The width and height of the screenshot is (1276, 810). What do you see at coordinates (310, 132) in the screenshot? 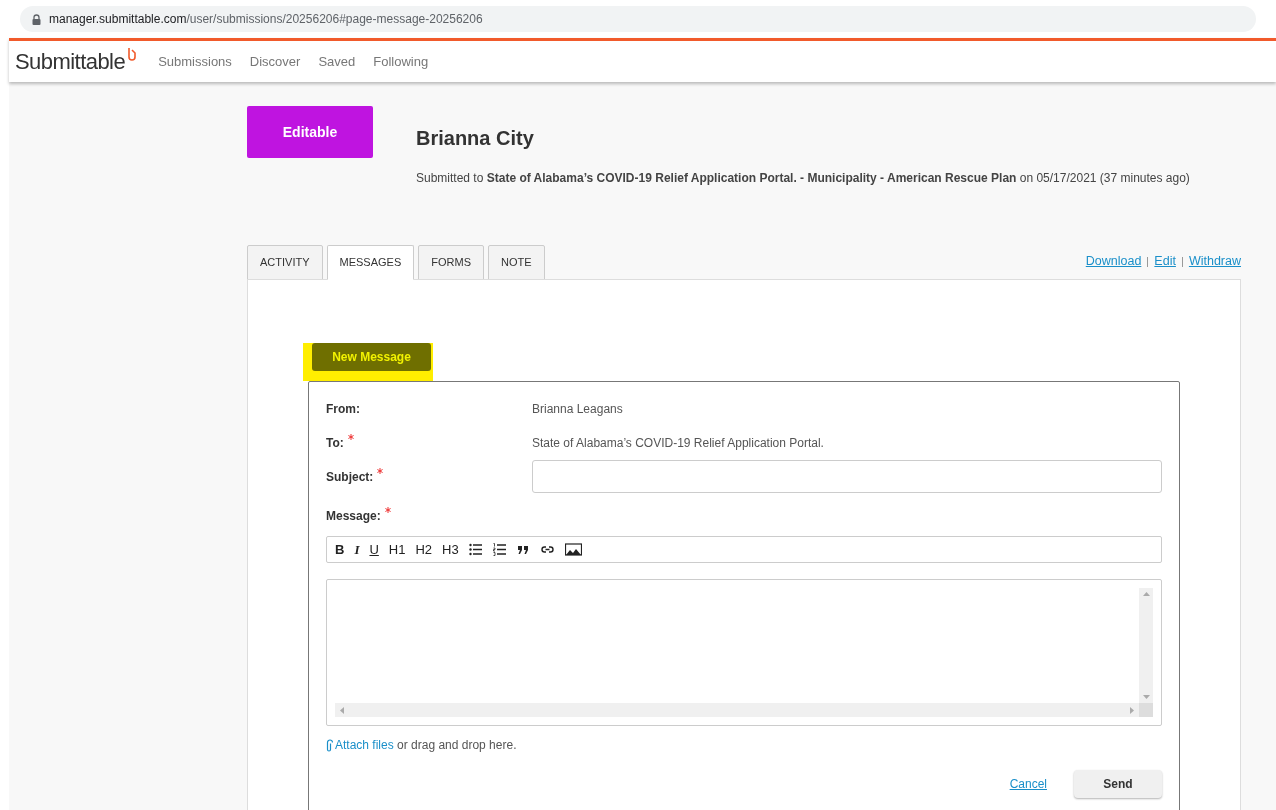
I see `status-badge: Editable` at bounding box center [310, 132].